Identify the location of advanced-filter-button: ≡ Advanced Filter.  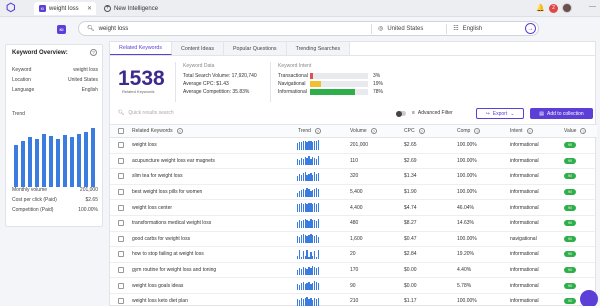
(432, 113).